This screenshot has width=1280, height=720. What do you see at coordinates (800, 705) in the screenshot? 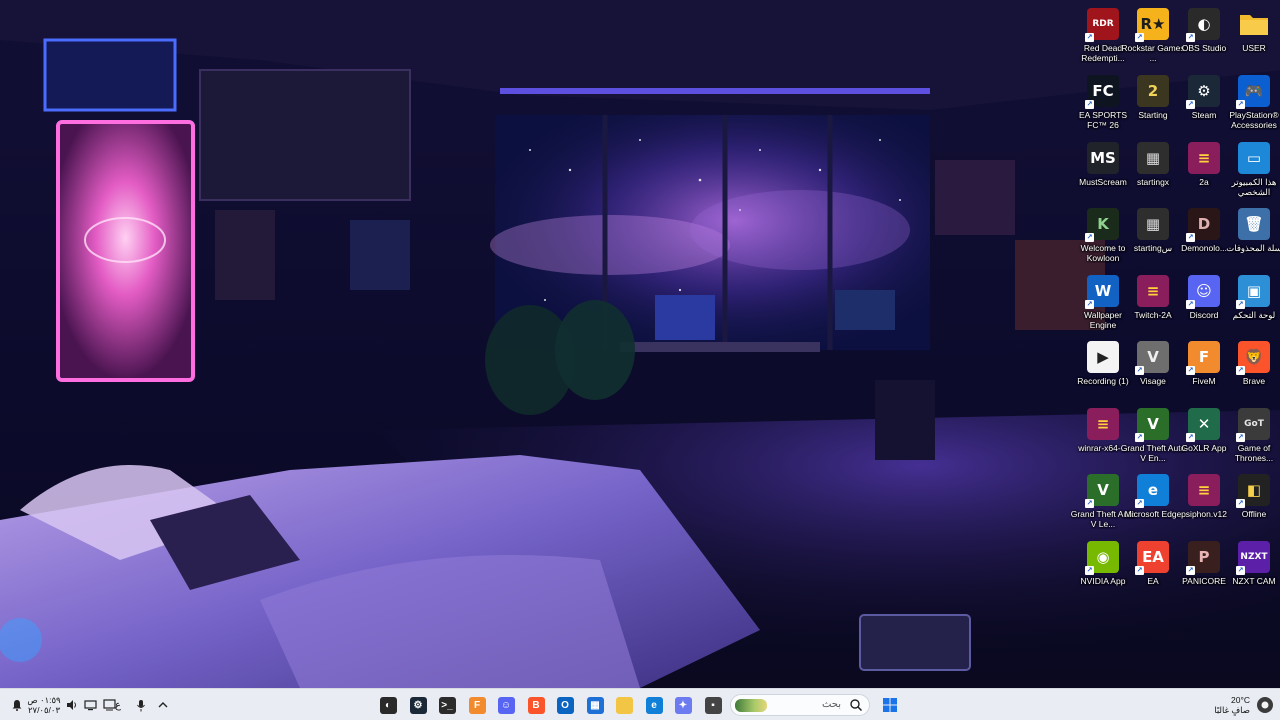
I see `search-box: بحث` at bounding box center [800, 705].